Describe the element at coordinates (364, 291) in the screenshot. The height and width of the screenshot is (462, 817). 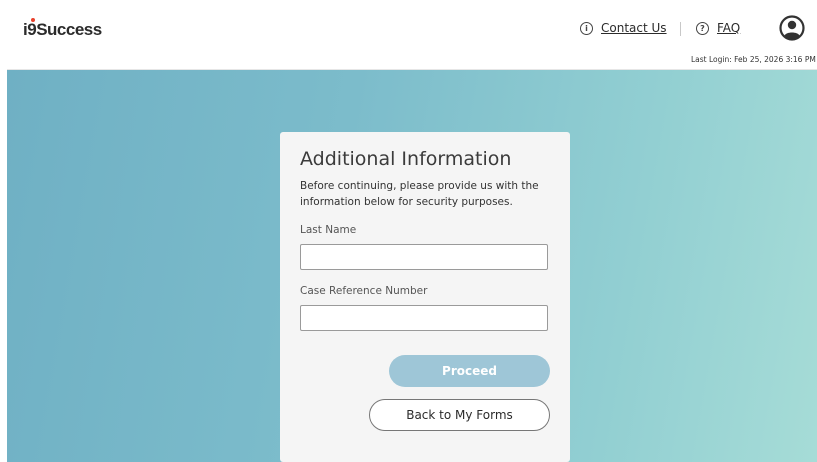
I see `case-reference-label: Case Reference Number` at that location.